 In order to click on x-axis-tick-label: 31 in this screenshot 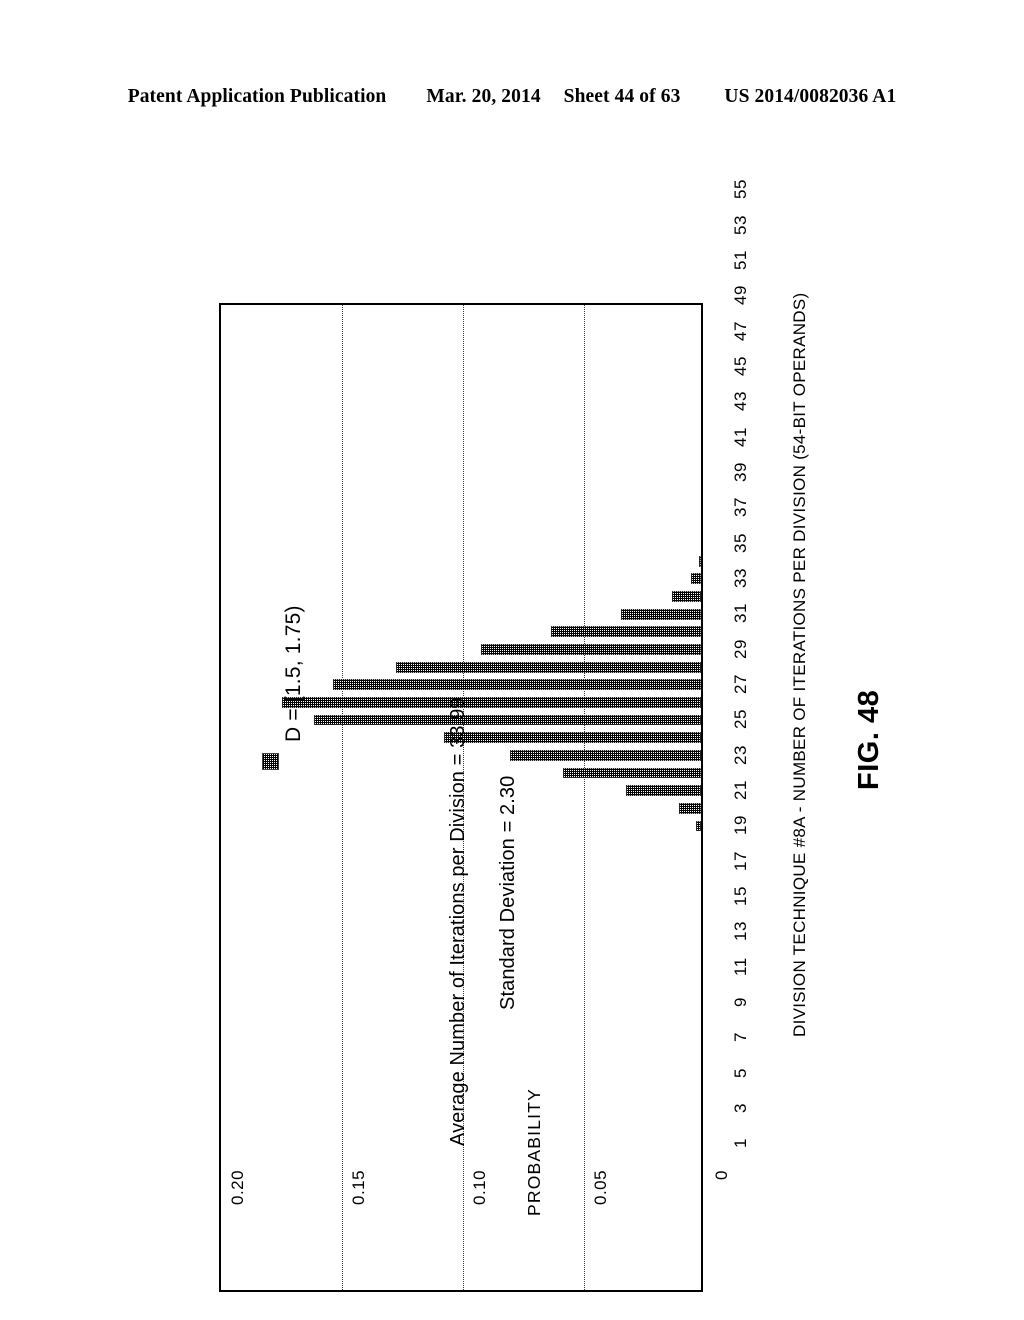, I will do `click(740, 613)`.